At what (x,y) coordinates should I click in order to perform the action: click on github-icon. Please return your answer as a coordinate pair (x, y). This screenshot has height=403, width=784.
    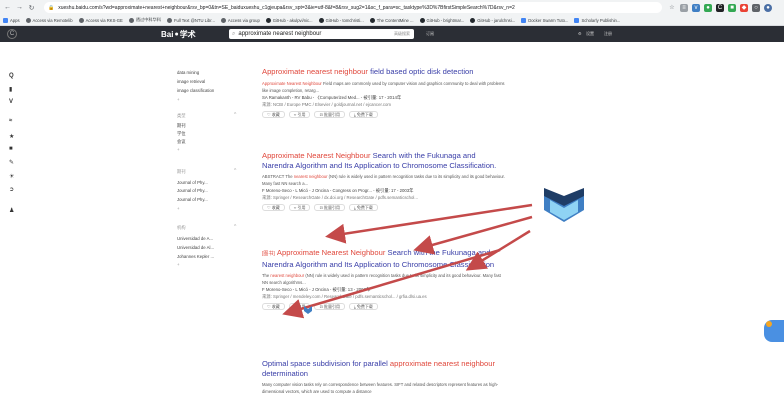
    Looking at the image, I should click on (372, 20).